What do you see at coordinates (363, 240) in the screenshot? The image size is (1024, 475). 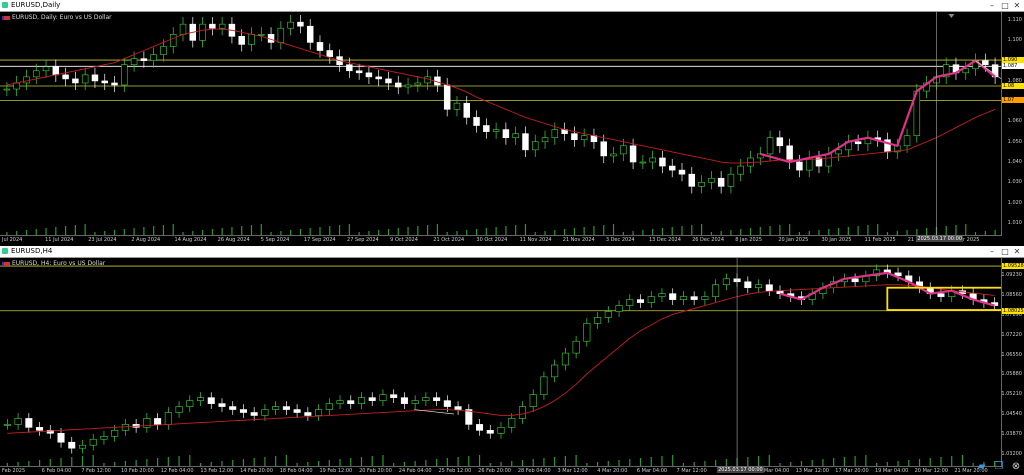 I see `time-tick-label: 27 Sep 2024` at bounding box center [363, 240].